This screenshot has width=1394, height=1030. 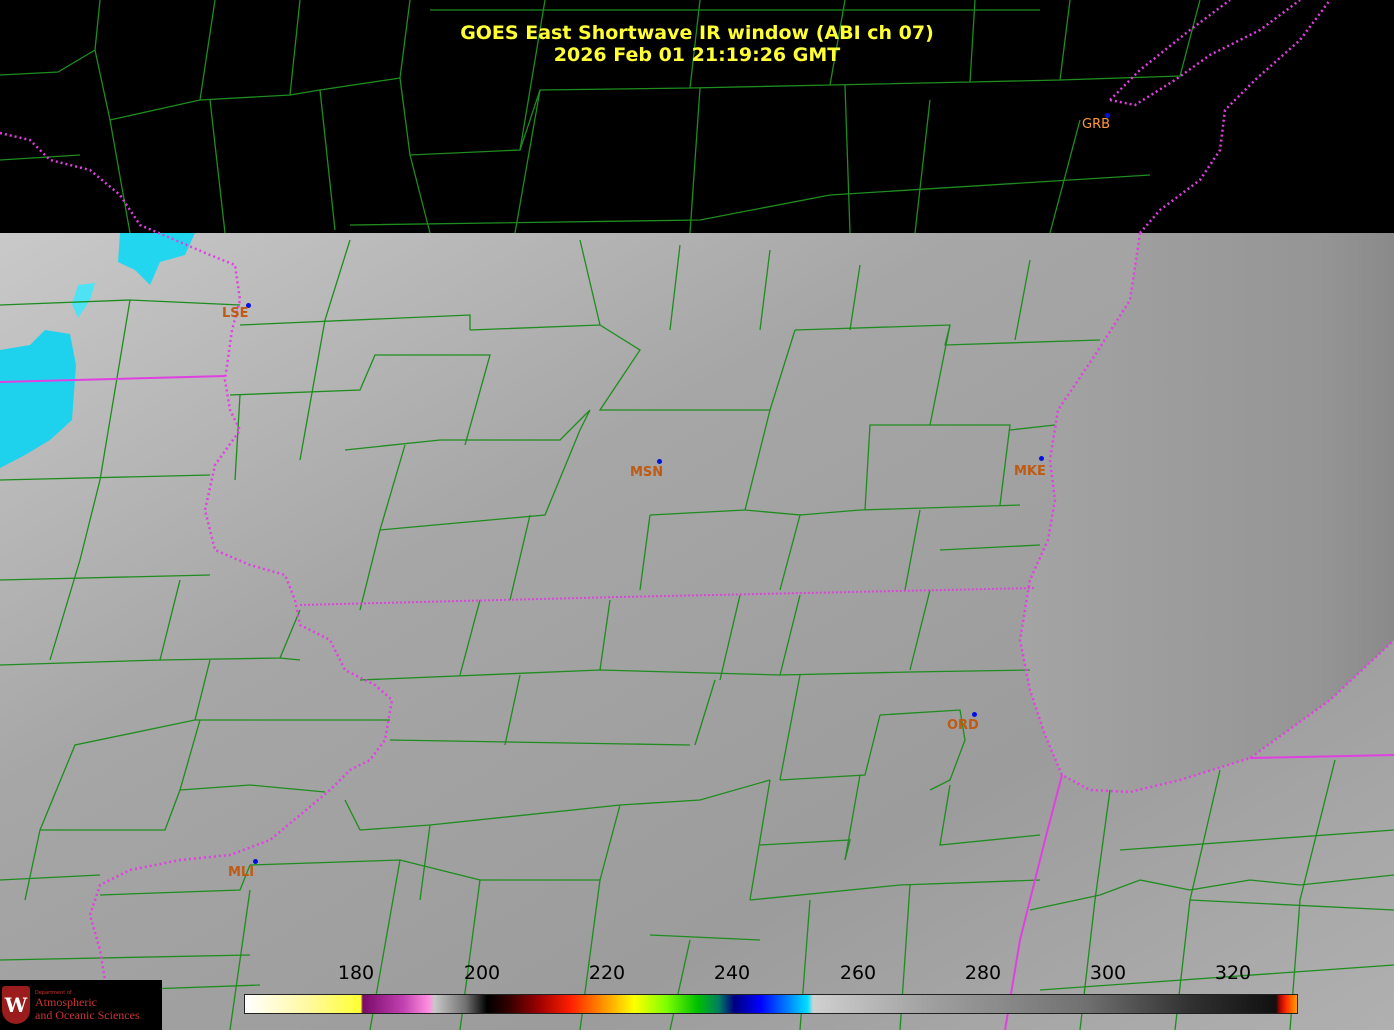 I want to click on colorbar-tick-260: 260, so click(x=858, y=973).